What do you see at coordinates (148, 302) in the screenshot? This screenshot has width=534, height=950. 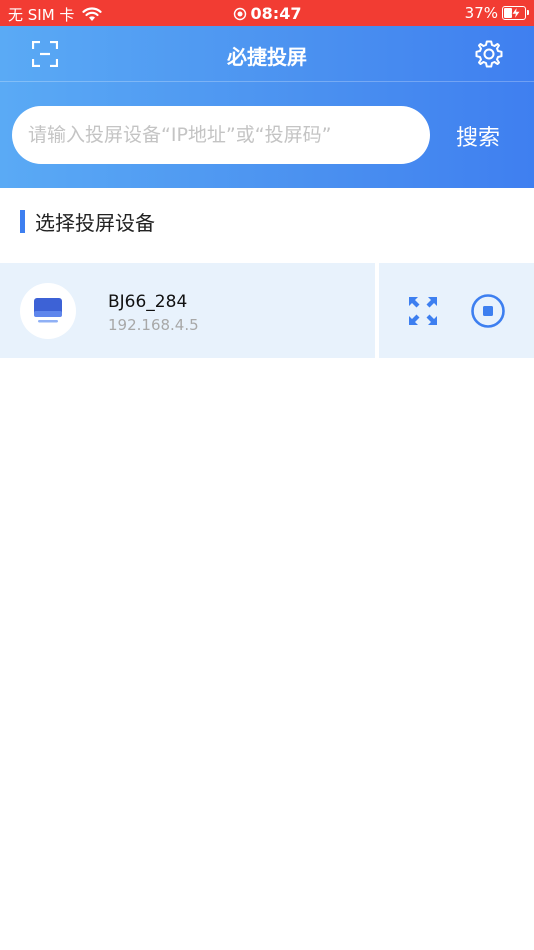 I see `device-name: BJ66_284` at bounding box center [148, 302].